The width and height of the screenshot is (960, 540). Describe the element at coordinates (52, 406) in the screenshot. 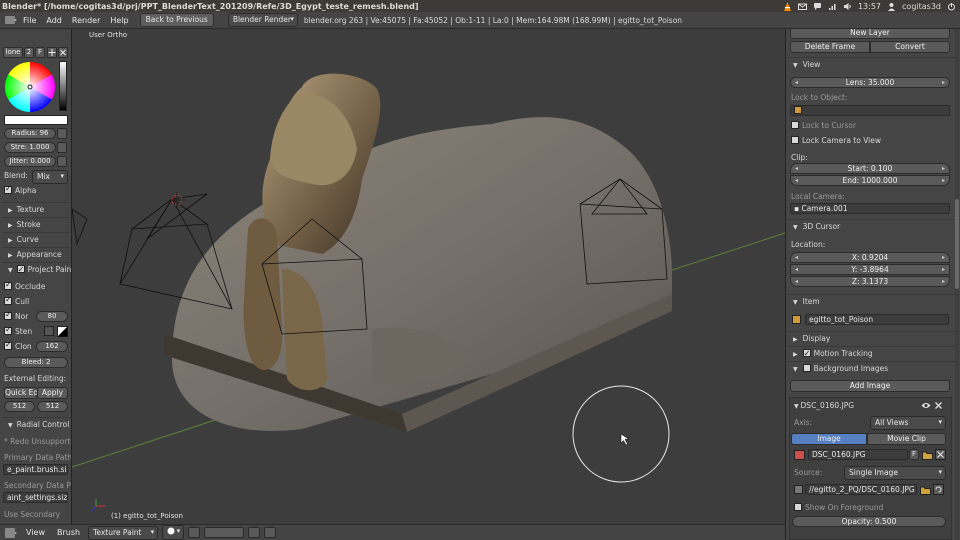

I see `screen-grab-y-field: 512` at that location.